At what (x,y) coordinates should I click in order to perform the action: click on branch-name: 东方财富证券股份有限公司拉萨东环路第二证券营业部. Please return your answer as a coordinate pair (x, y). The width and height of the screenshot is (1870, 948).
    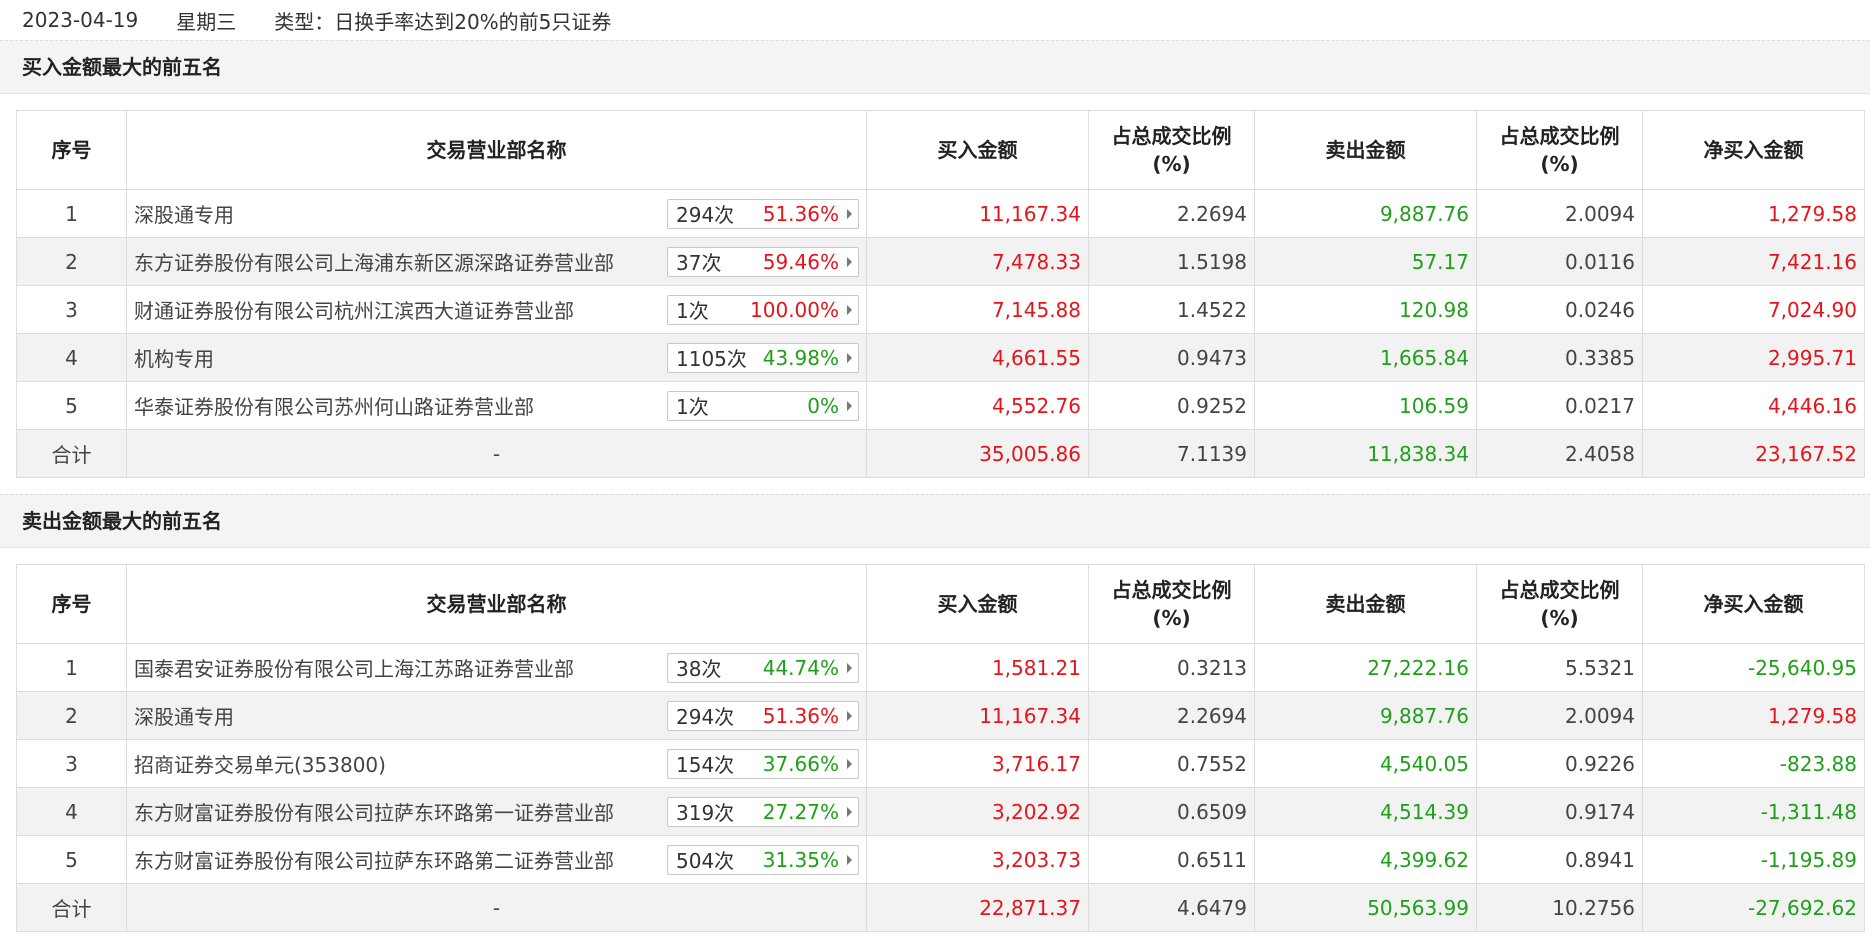
    Looking at the image, I should click on (374, 859).